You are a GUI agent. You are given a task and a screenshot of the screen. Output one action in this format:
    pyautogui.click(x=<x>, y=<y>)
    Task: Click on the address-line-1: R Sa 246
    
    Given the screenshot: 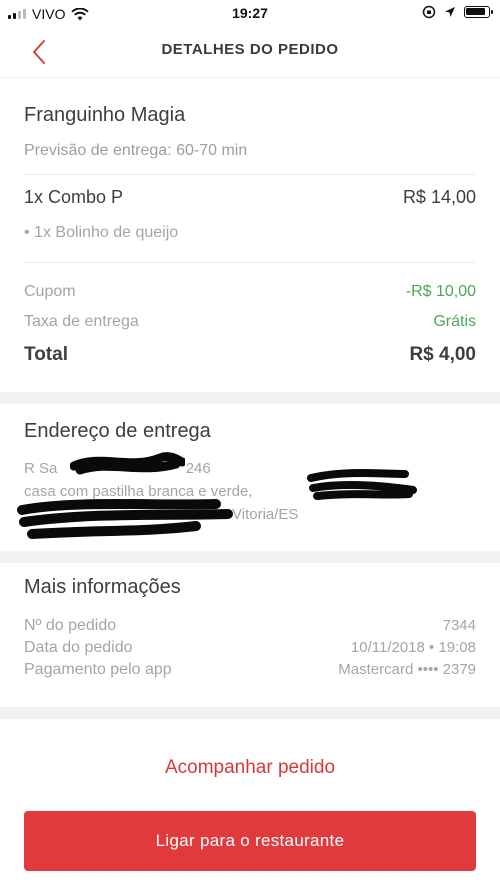 What is the action you would take?
    pyautogui.click(x=117, y=468)
    